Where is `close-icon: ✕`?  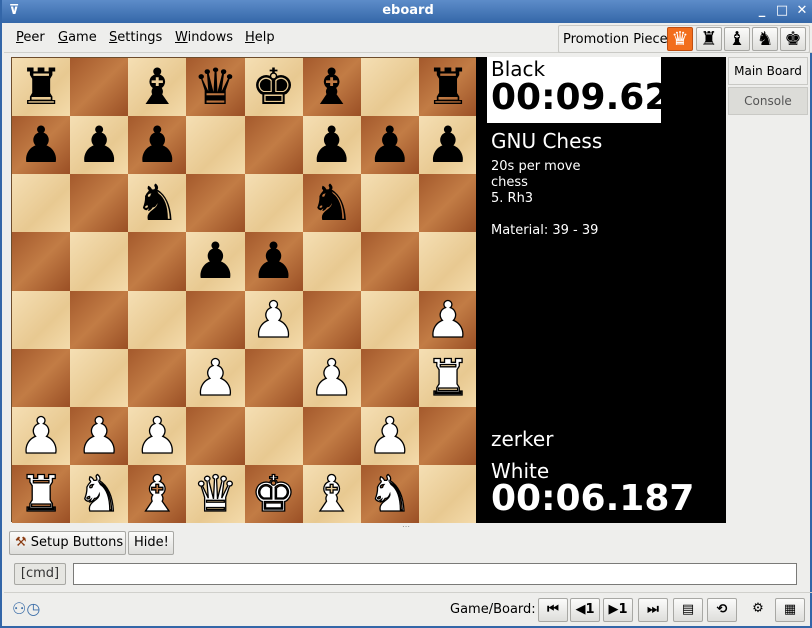
close-icon: ✕ is located at coordinates (802, 11).